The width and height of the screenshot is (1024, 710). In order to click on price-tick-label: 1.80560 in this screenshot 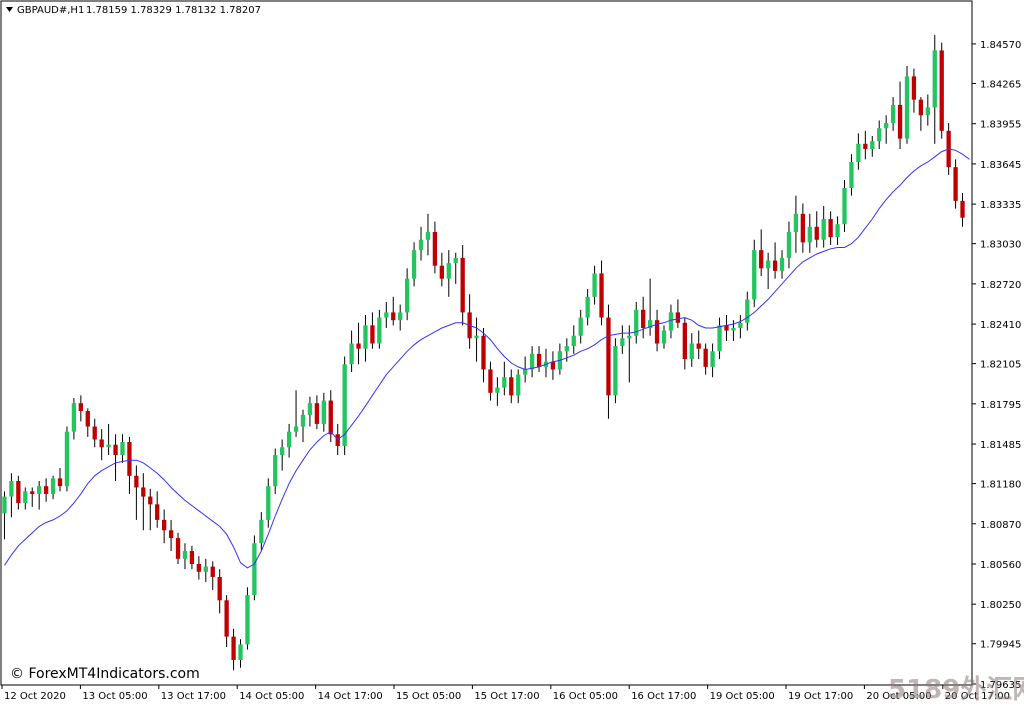, I will do `click(1000, 565)`.